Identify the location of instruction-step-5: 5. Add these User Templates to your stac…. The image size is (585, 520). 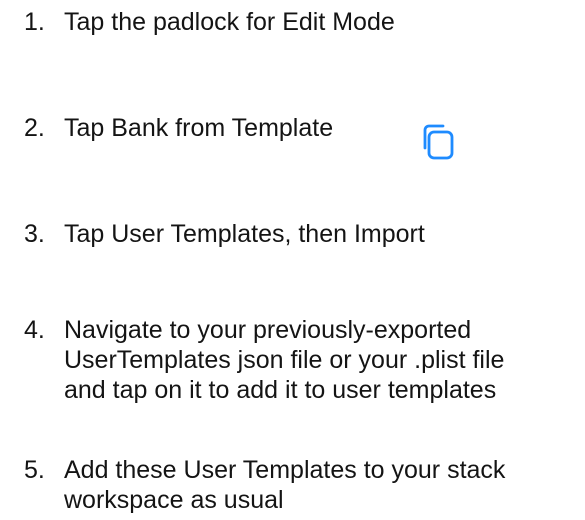
(264, 485).